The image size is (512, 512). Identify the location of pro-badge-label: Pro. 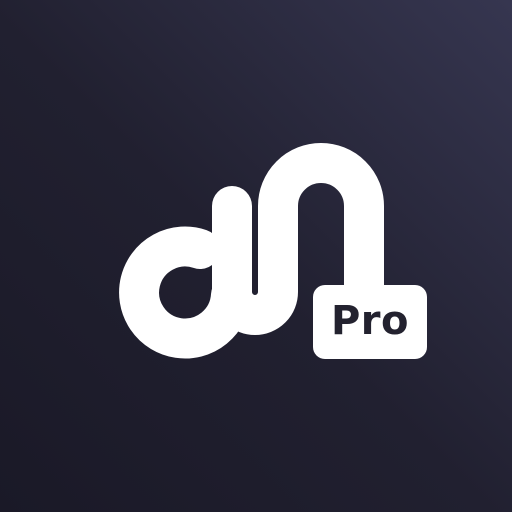
(370, 321).